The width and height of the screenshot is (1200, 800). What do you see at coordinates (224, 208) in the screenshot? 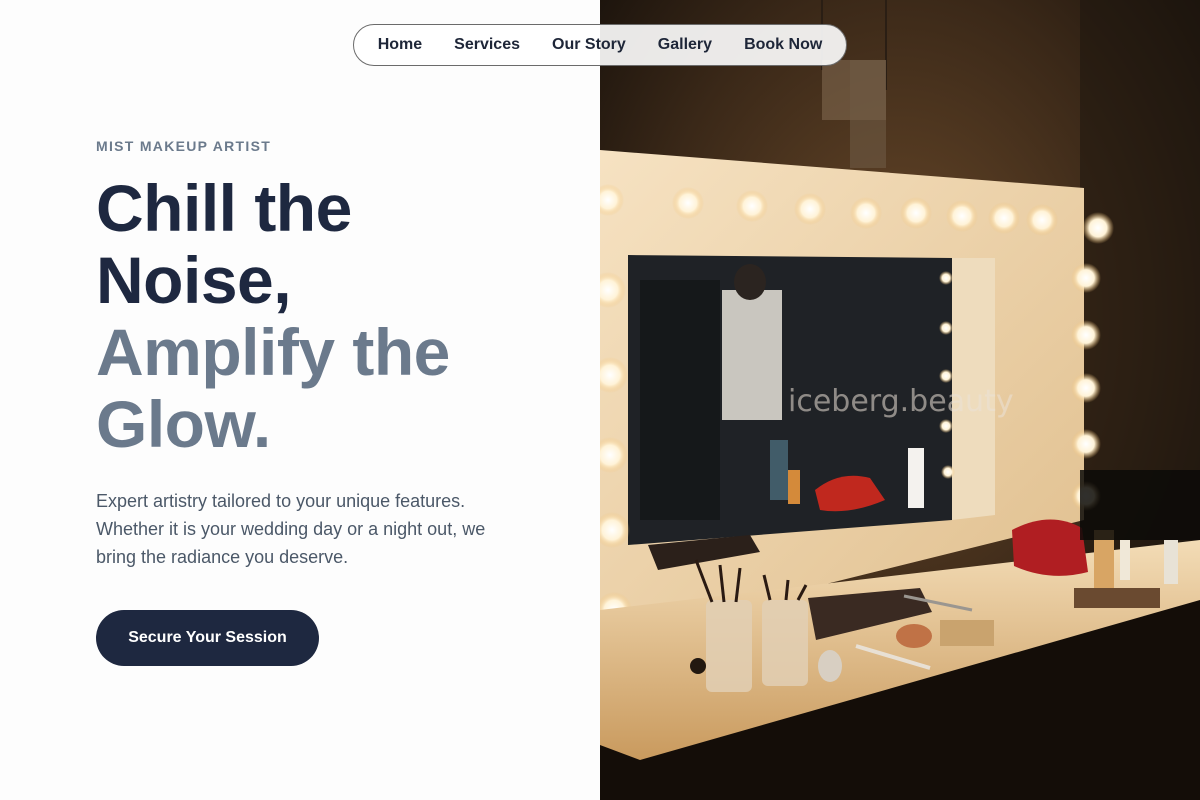
I see `headline-line-1: Chill the` at bounding box center [224, 208].